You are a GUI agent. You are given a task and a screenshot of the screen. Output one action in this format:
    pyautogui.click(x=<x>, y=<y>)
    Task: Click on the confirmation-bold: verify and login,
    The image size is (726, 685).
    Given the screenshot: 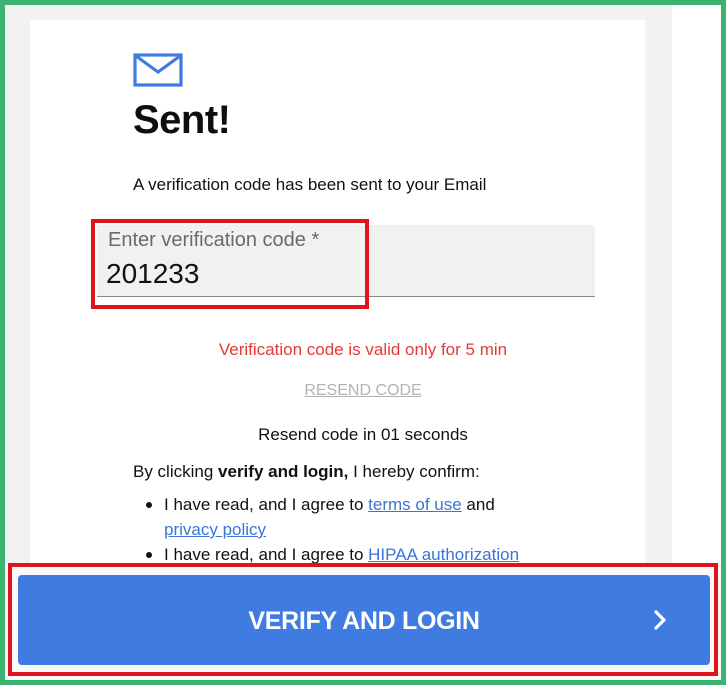 What is the action you would take?
    pyautogui.click(x=283, y=471)
    